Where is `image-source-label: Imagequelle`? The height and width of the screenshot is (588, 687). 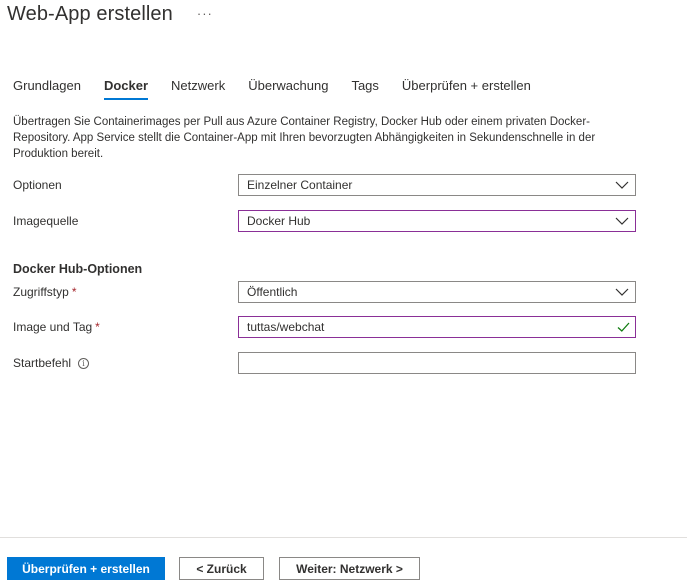
image-source-label: Imagequelle is located at coordinates (125, 221).